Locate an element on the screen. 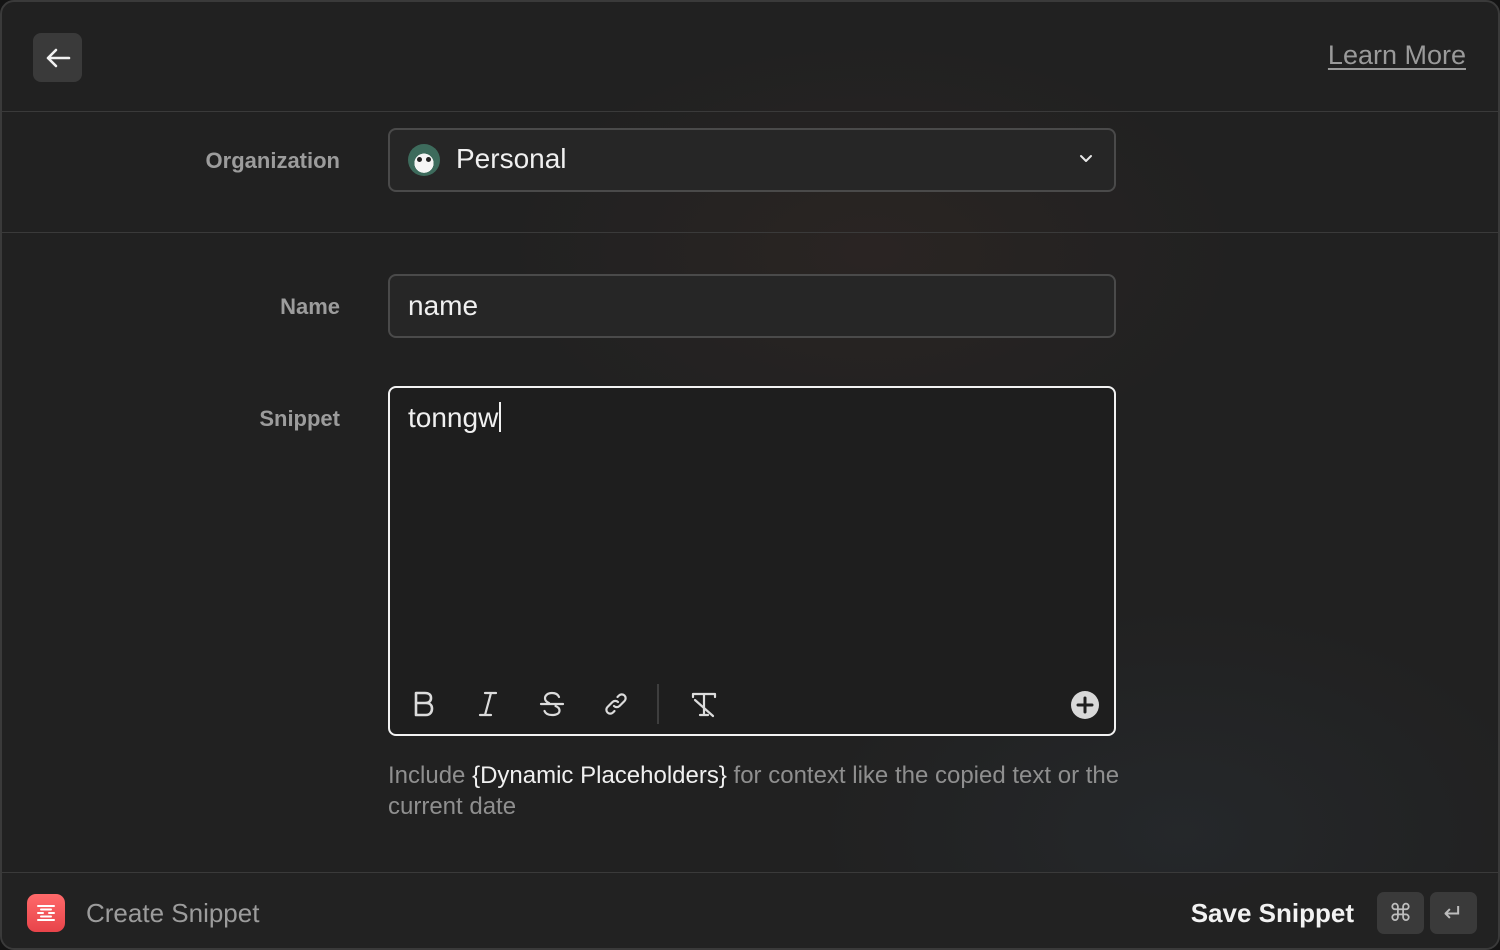 This screenshot has width=1500, height=950. snippet-text-area: tonngw is located at coordinates (455, 418).